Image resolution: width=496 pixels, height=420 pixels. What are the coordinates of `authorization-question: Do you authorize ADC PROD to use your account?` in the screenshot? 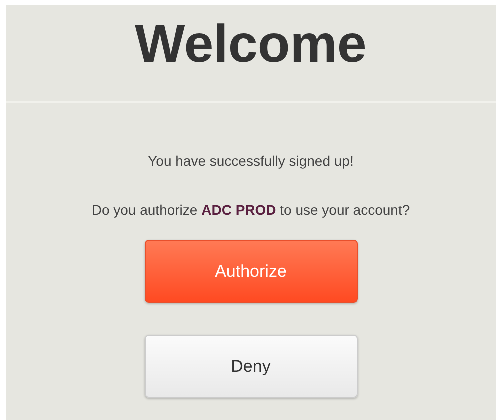 It's located at (251, 210).